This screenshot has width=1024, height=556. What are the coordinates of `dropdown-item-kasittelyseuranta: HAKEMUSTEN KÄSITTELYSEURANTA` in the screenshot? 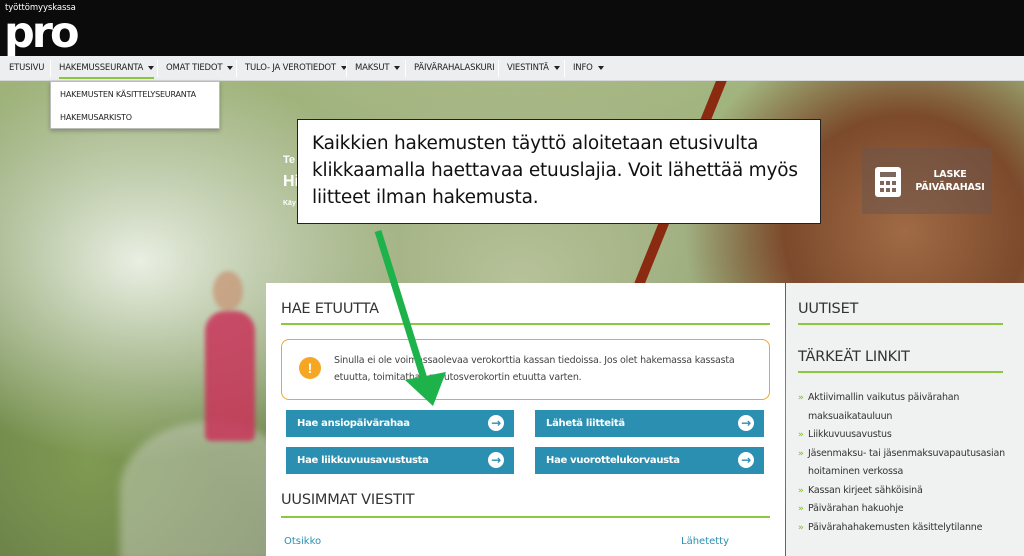 It's located at (128, 94).